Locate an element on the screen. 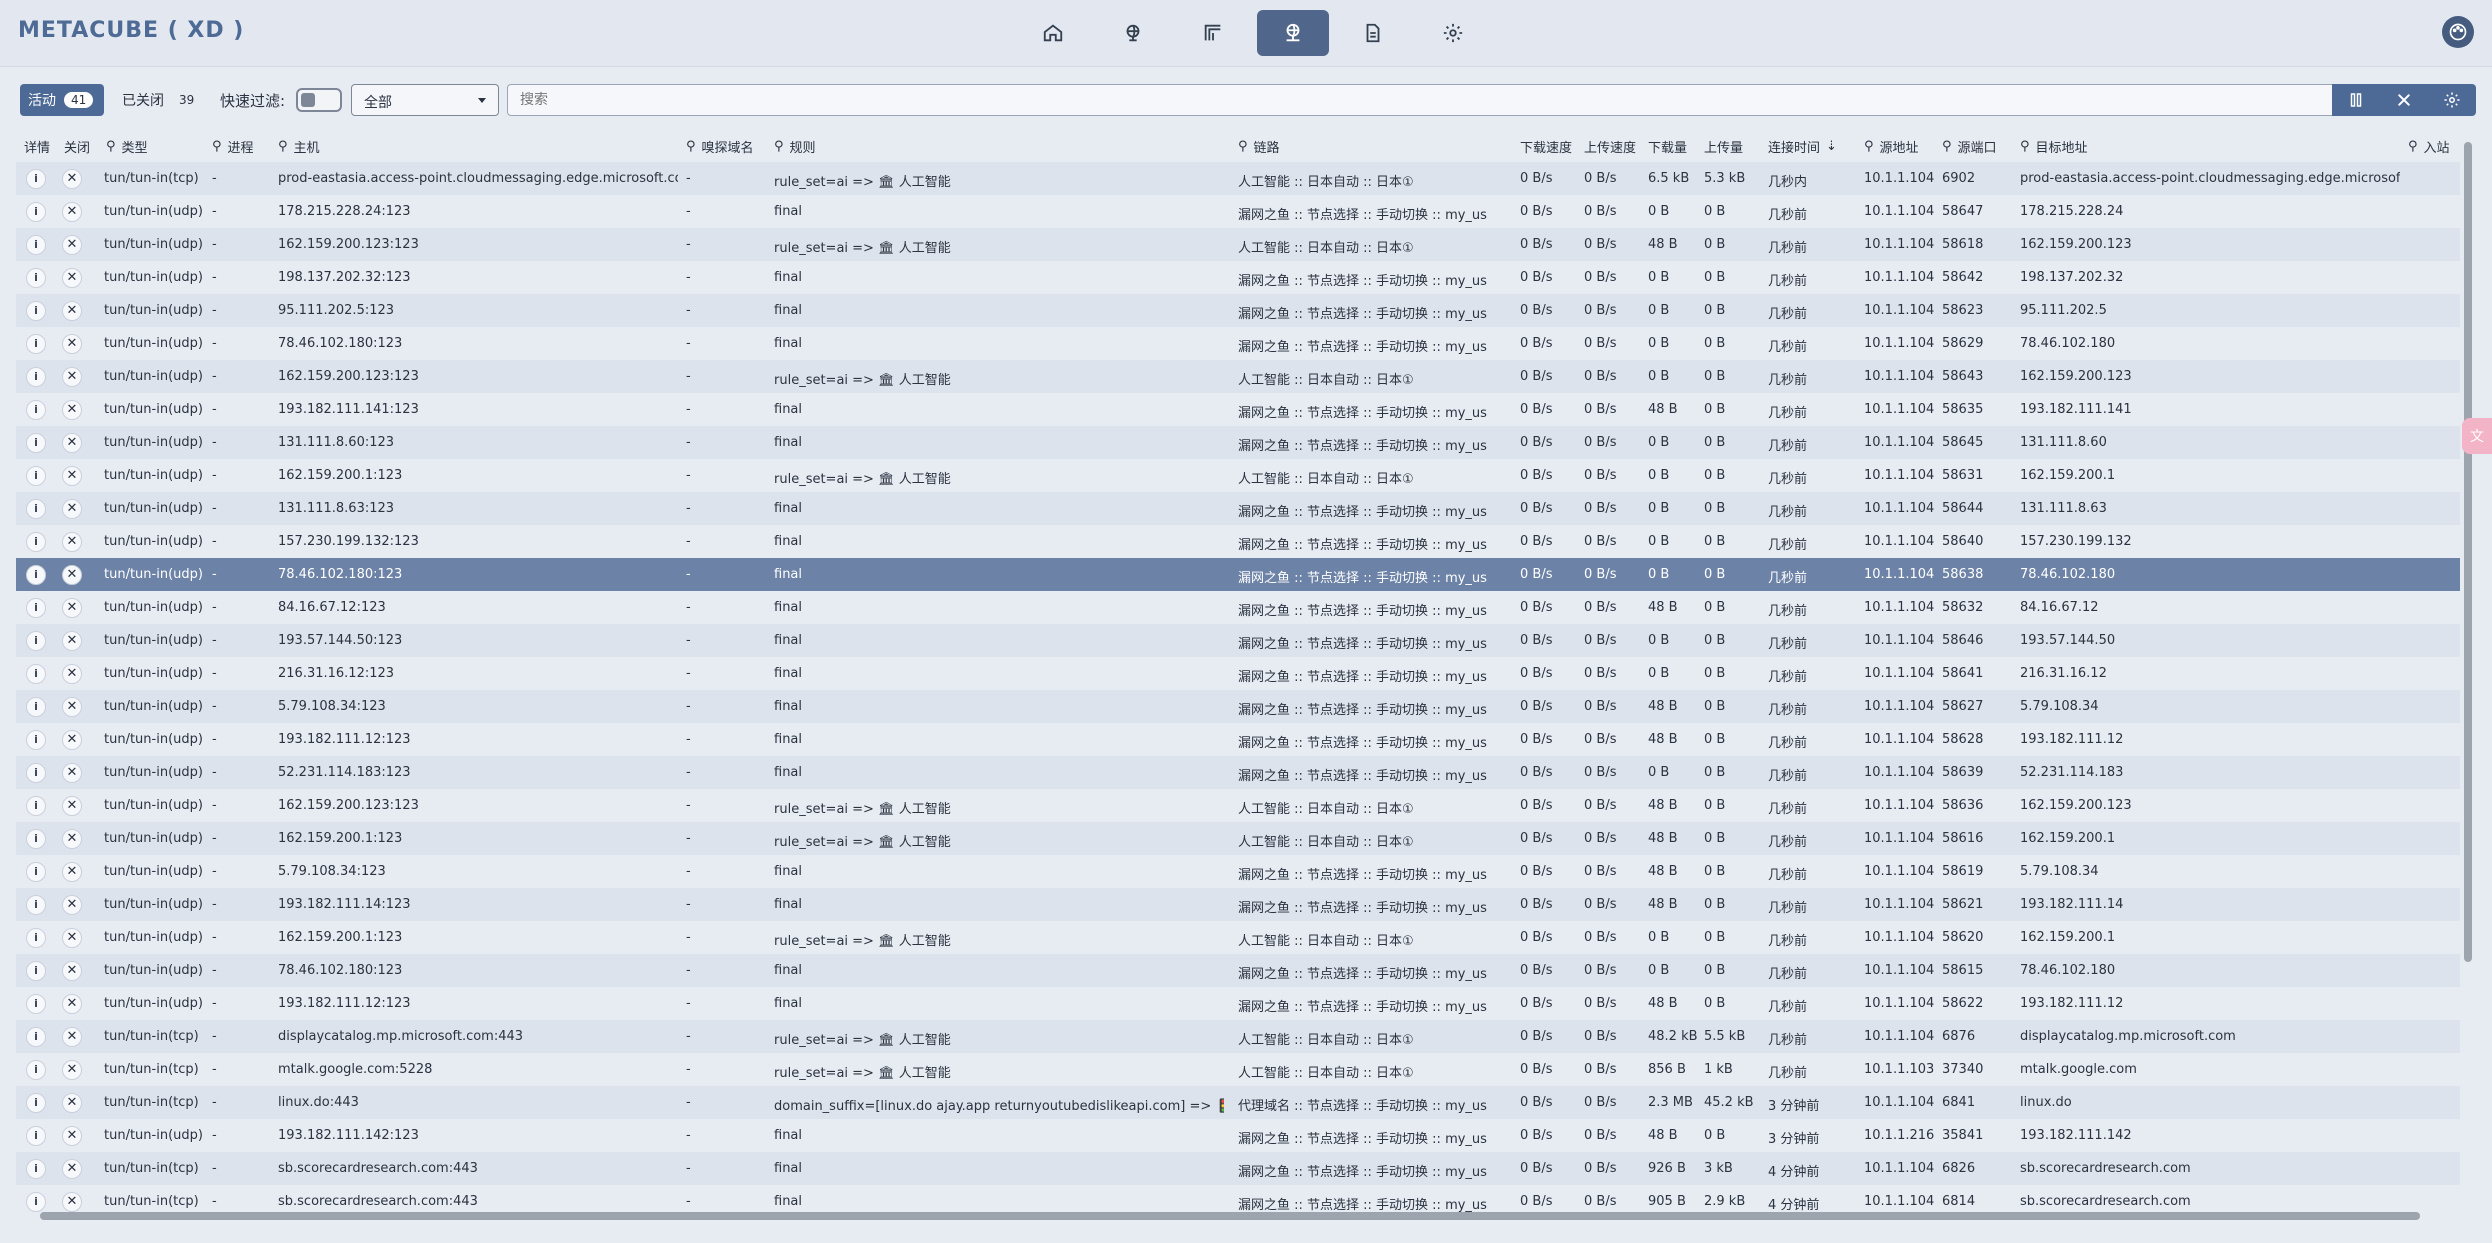  tab-active: 活动 41 is located at coordinates (62, 100).